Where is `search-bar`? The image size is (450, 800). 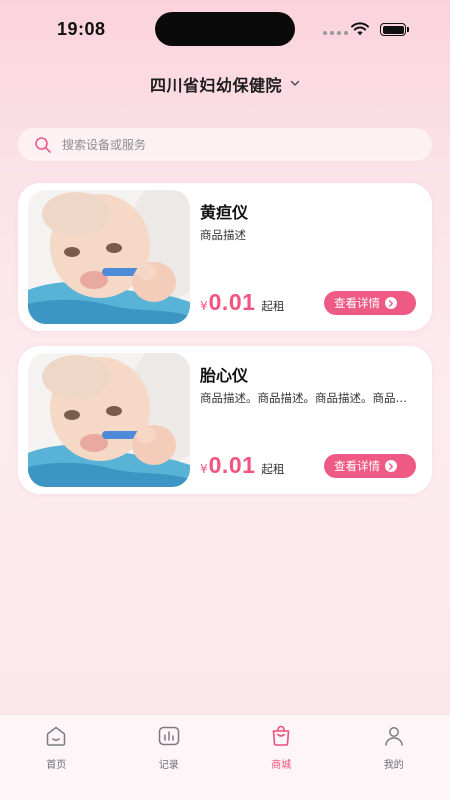 search-bar is located at coordinates (225, 144).